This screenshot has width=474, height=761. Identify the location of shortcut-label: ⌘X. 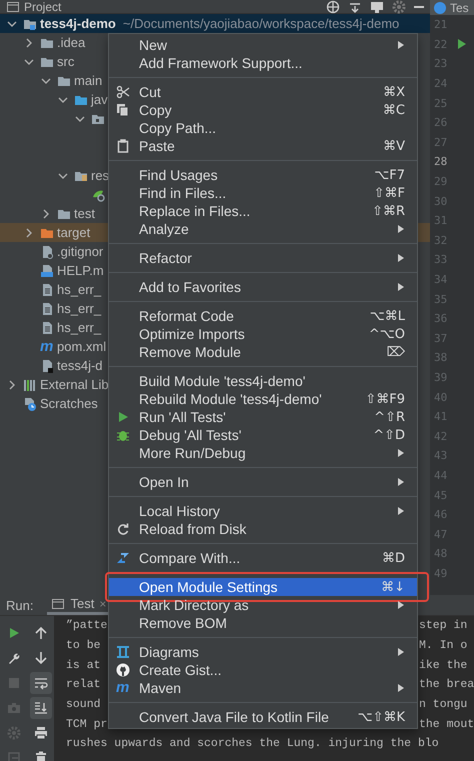
(394, 92).